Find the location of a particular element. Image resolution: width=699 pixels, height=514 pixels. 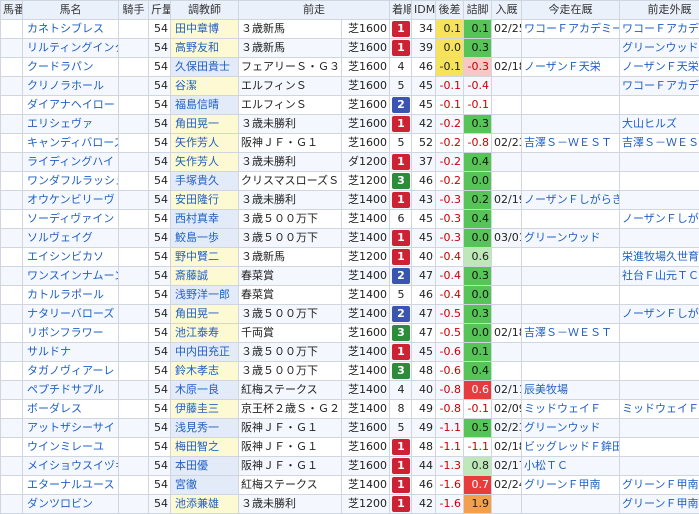

trainer-link: 高野友和 is located at coordinates (204, 48).